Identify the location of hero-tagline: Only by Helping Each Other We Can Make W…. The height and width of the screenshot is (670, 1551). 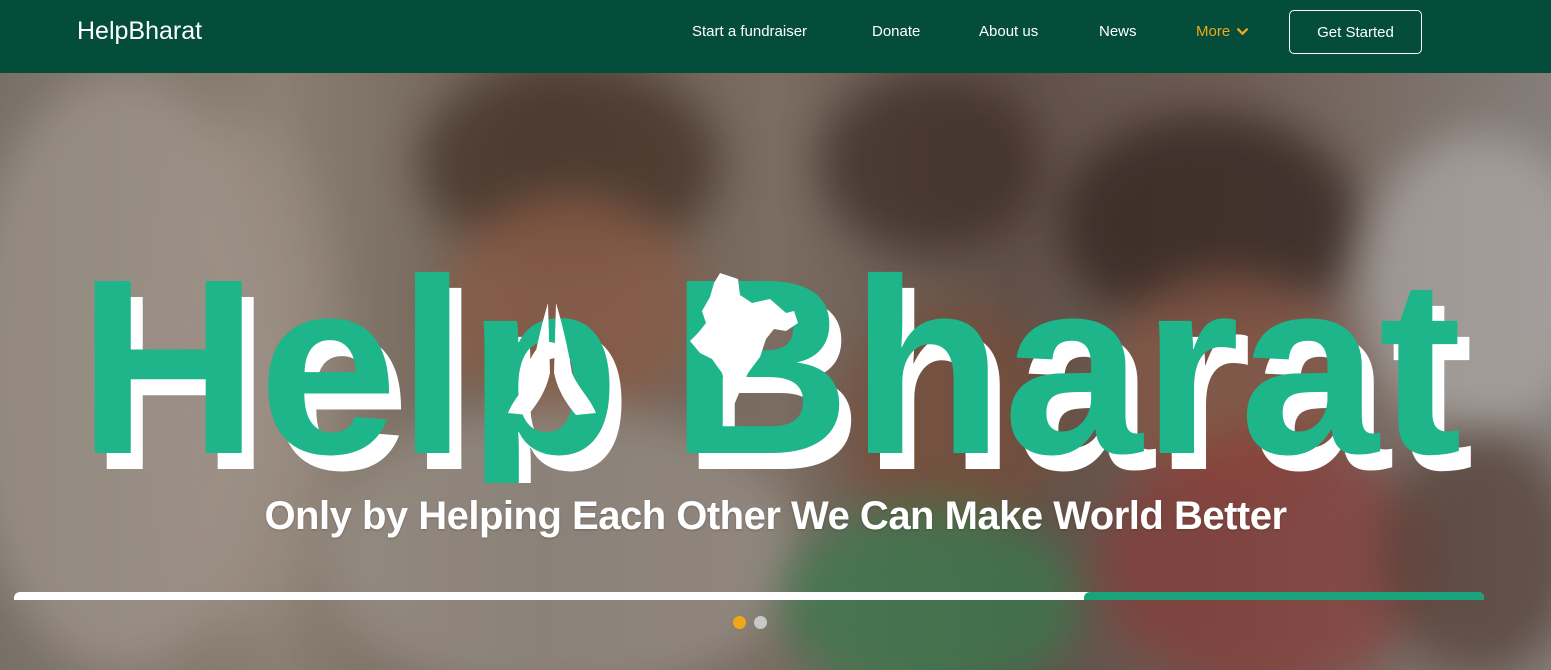
(775, 516).